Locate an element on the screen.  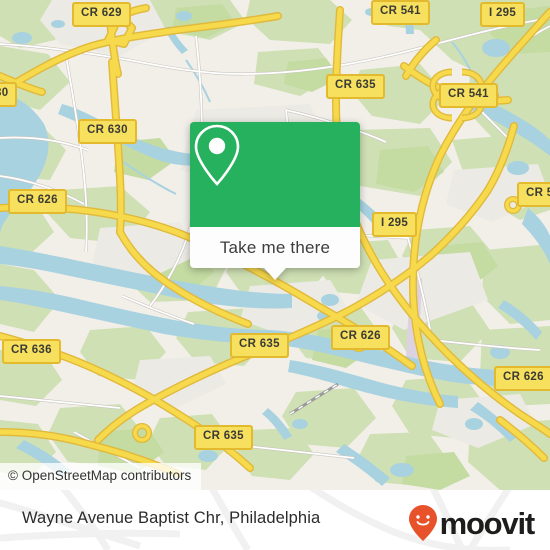
popup-pointer-tail is located at coordinates (275, 274).